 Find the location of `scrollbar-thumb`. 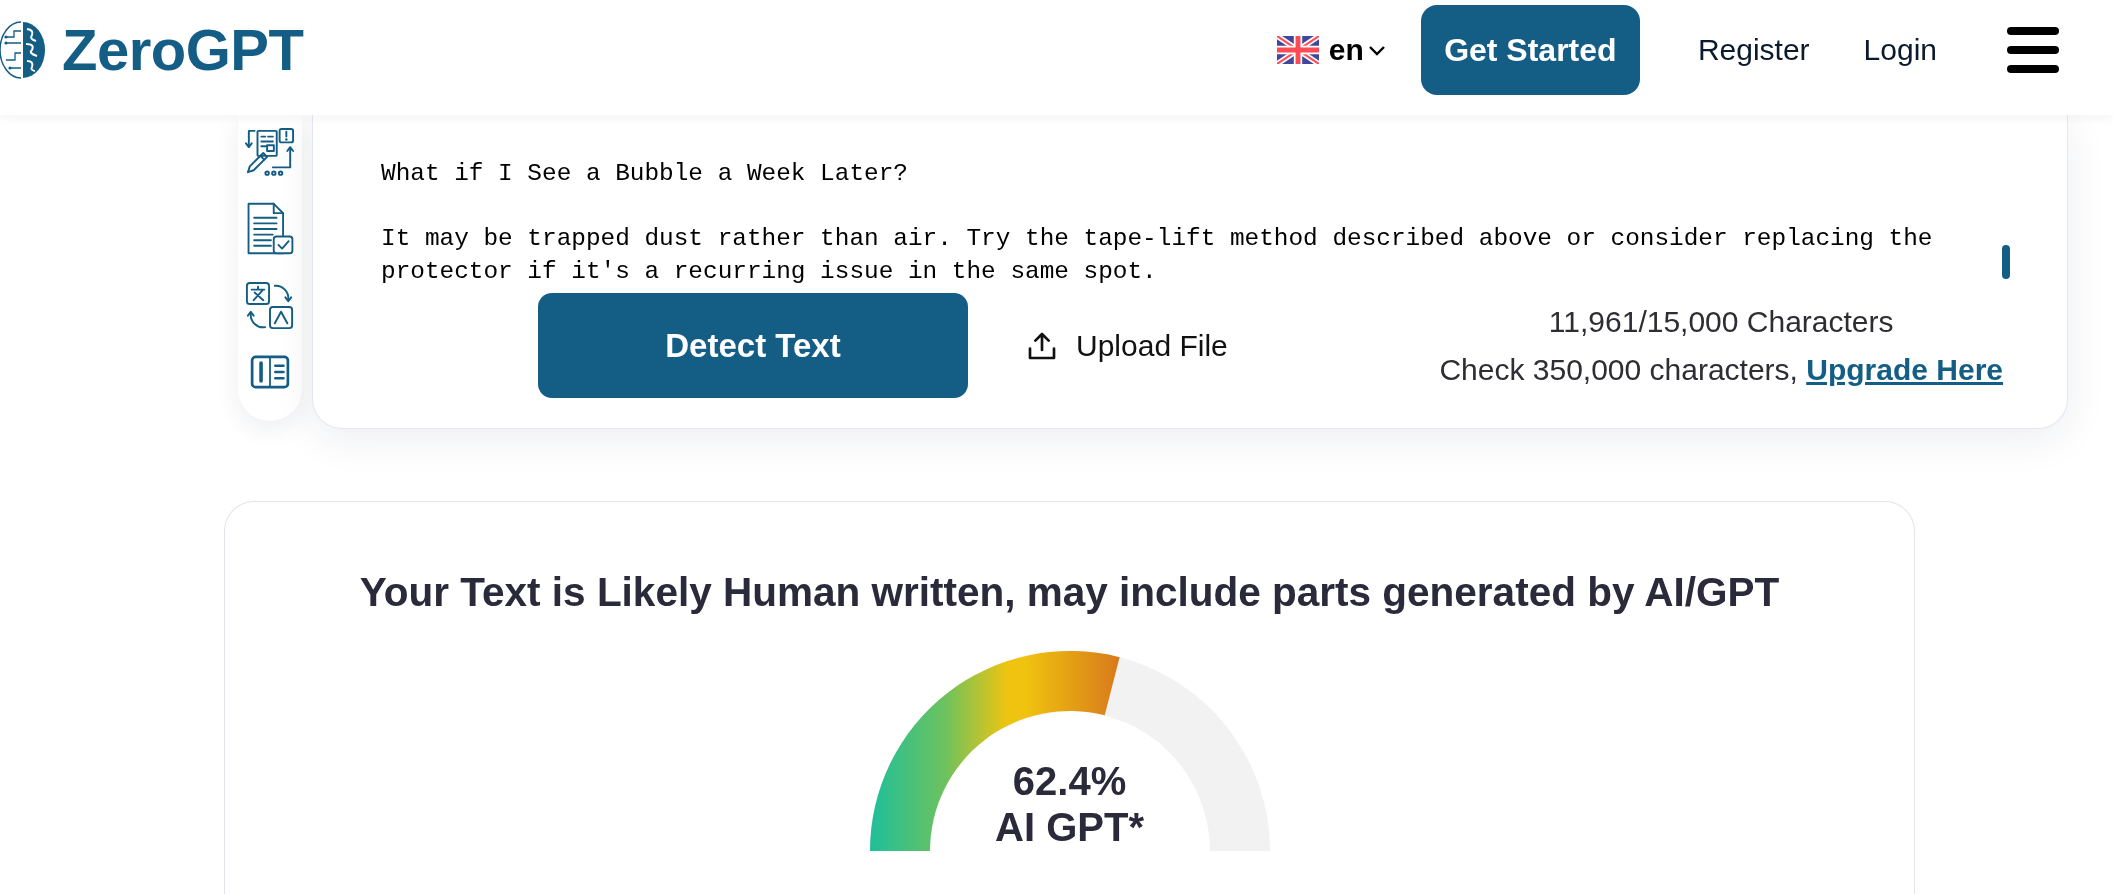

scrollbar-thumb is located at coordinates (2006, 262).